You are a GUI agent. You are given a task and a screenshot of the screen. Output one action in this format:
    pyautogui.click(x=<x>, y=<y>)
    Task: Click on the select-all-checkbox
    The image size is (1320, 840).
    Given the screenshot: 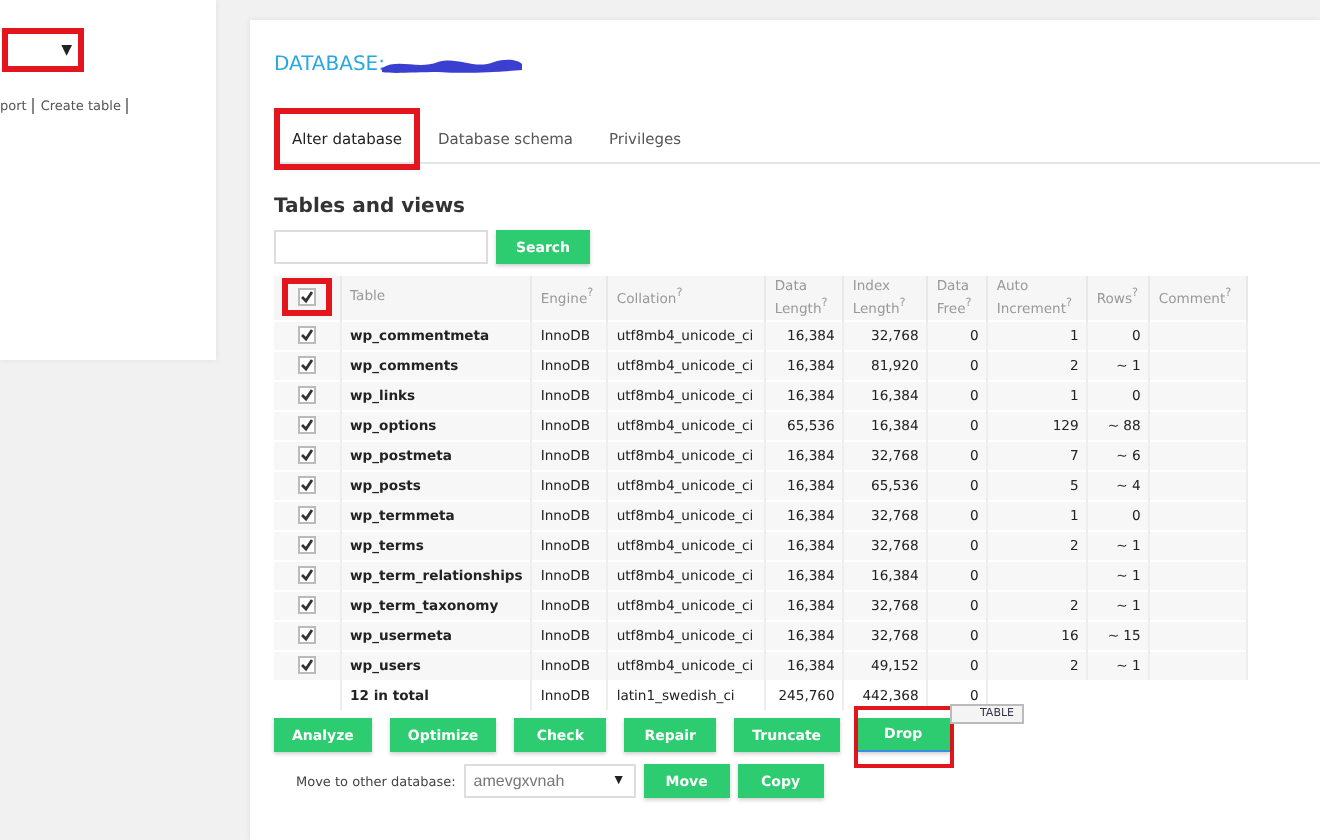 What is the action you would take?
    pyautogui.click(x=307, y=297)
    